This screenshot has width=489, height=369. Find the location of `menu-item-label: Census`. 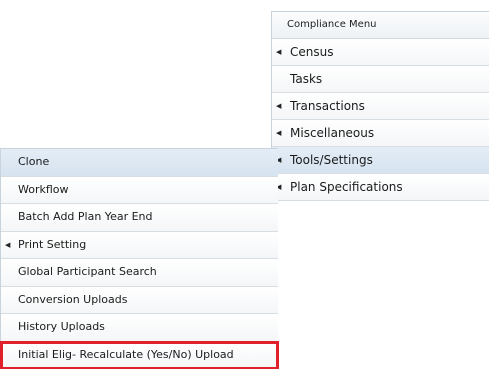

menu-item-label: Census is located at coordinates (311, 52).